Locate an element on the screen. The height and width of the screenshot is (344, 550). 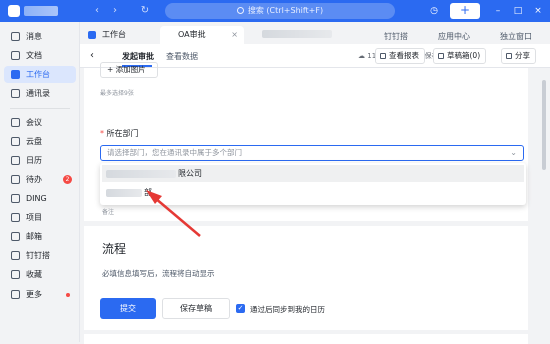
required-marker: * is located at coordinates (102, 133).